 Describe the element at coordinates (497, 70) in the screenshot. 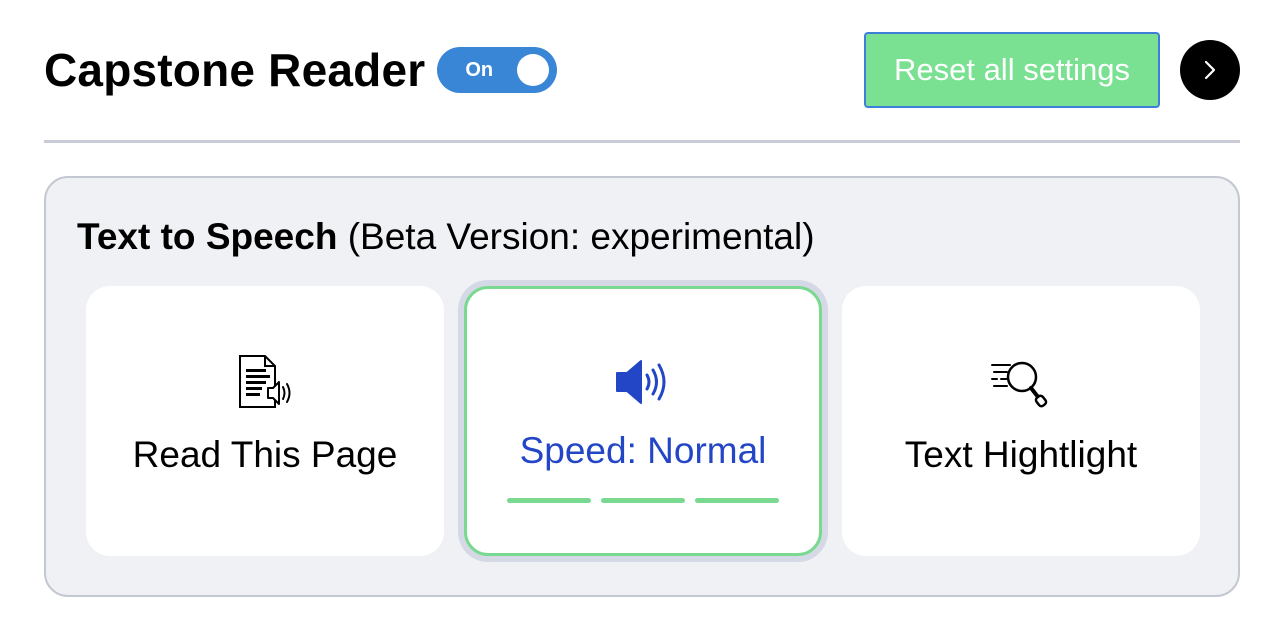

I see `reader-toggle: On` at that location.